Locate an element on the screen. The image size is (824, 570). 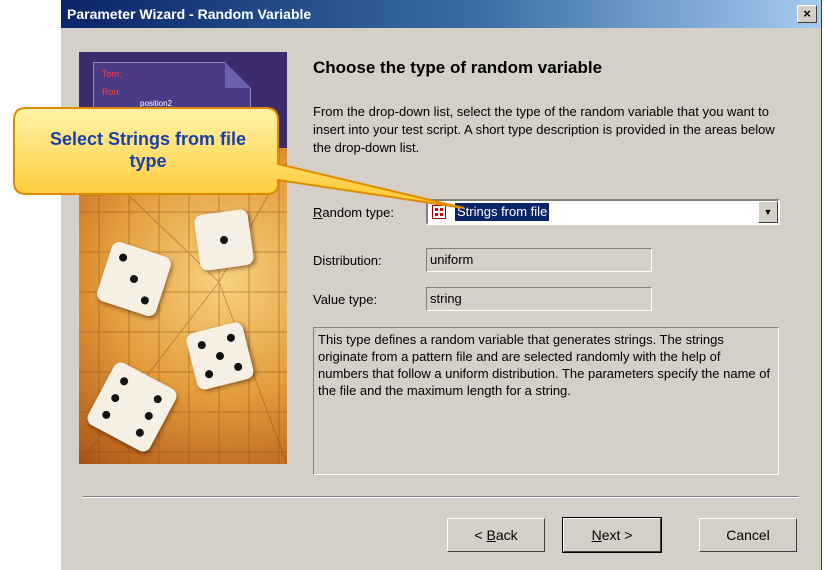
distribution-label: Distribution: is located at coordinates (347, 260).